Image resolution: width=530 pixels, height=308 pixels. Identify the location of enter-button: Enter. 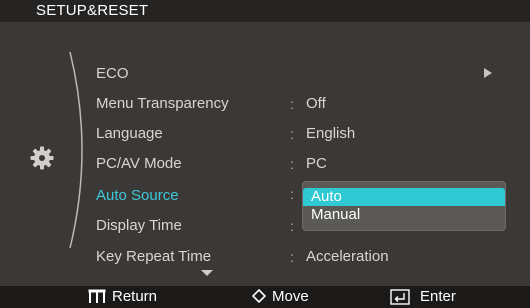
(440, 297).